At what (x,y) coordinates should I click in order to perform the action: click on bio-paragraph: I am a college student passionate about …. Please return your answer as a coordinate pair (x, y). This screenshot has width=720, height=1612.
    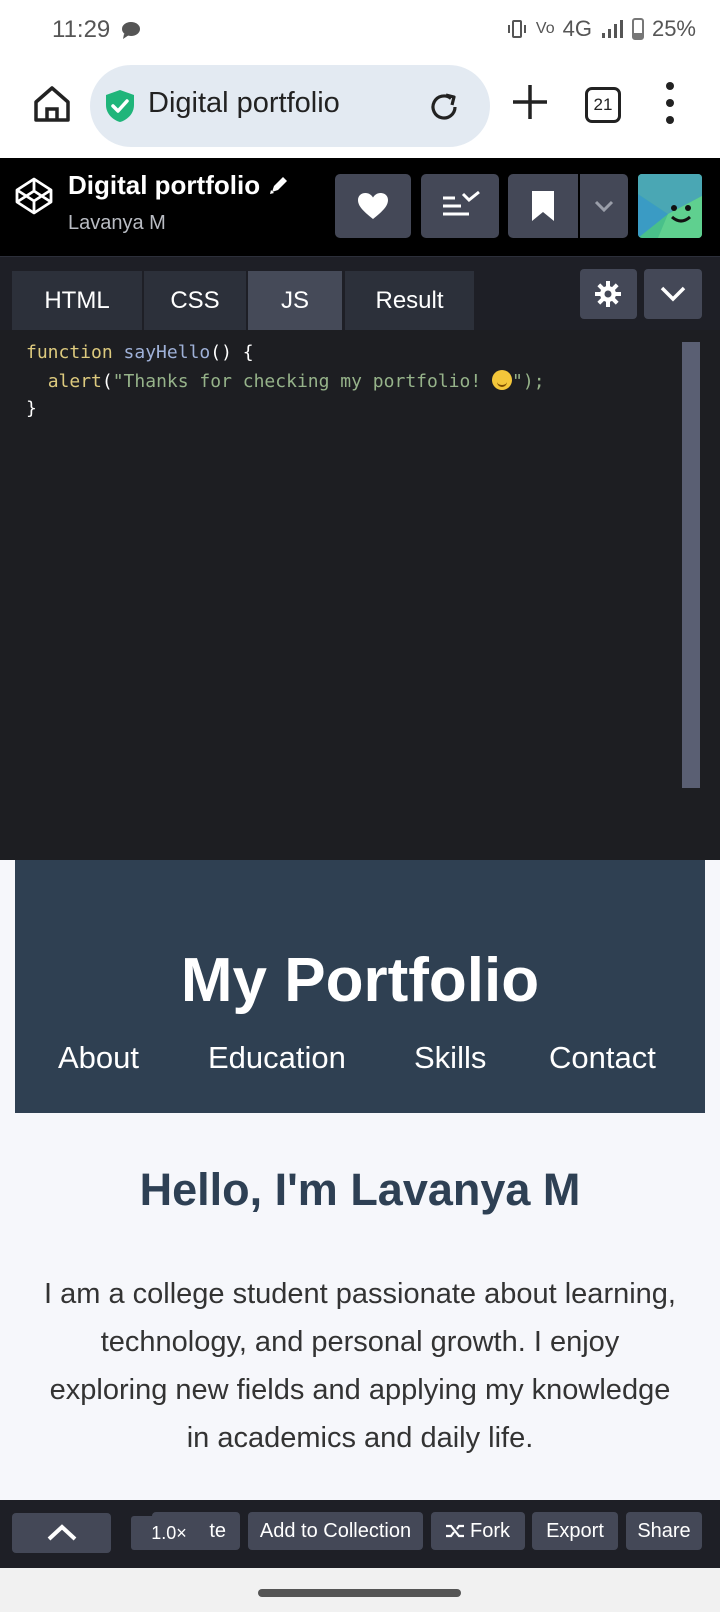
    Looking at the image, I should click on (360, 1366).